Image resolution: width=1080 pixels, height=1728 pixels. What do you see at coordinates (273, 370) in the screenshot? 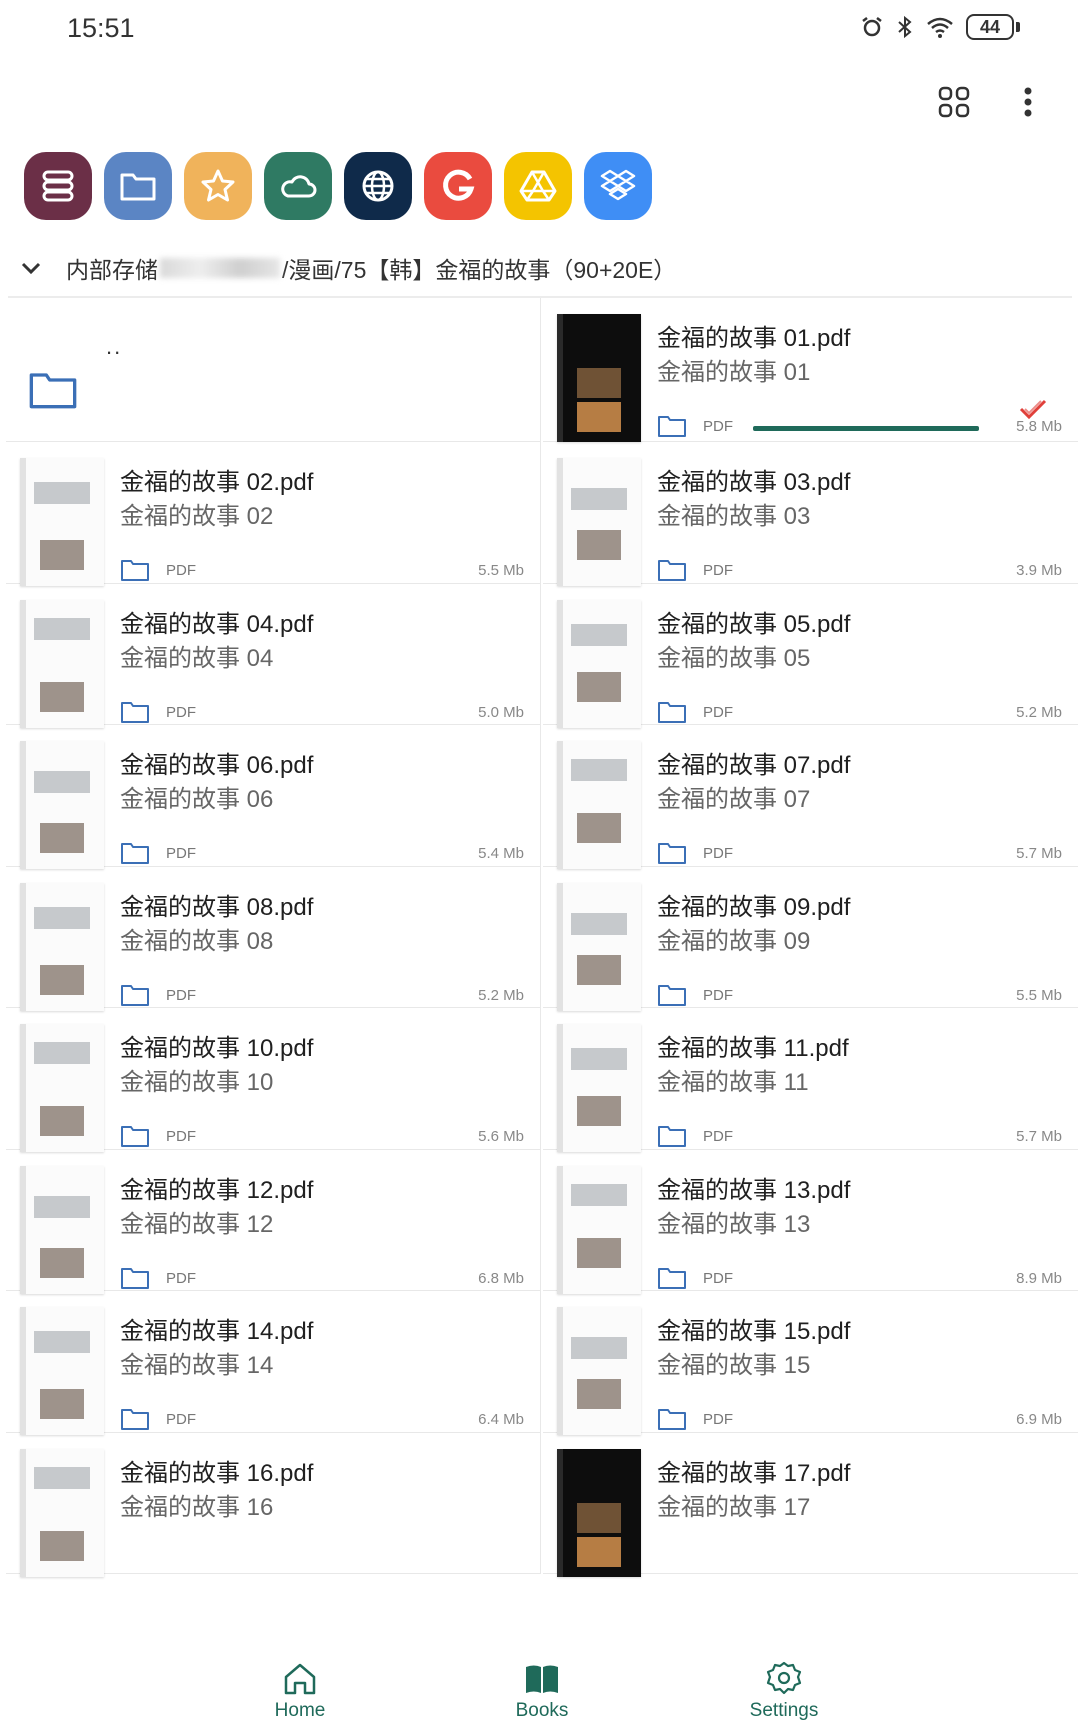
I see `parent-directory-item: ..` at bounding box center [273, 370].